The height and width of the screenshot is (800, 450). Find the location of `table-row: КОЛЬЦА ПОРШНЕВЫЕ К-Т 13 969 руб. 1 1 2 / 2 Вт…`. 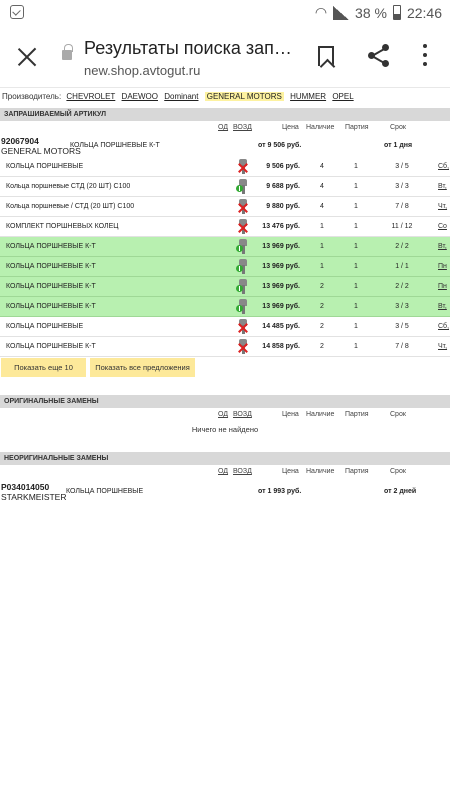

table-row: КОЛЬЦА ПОРШНЕВЫЕ К-Т 13 969 руб. 1 1 2 / 2 Вт… is located at coordinates (225, 247).